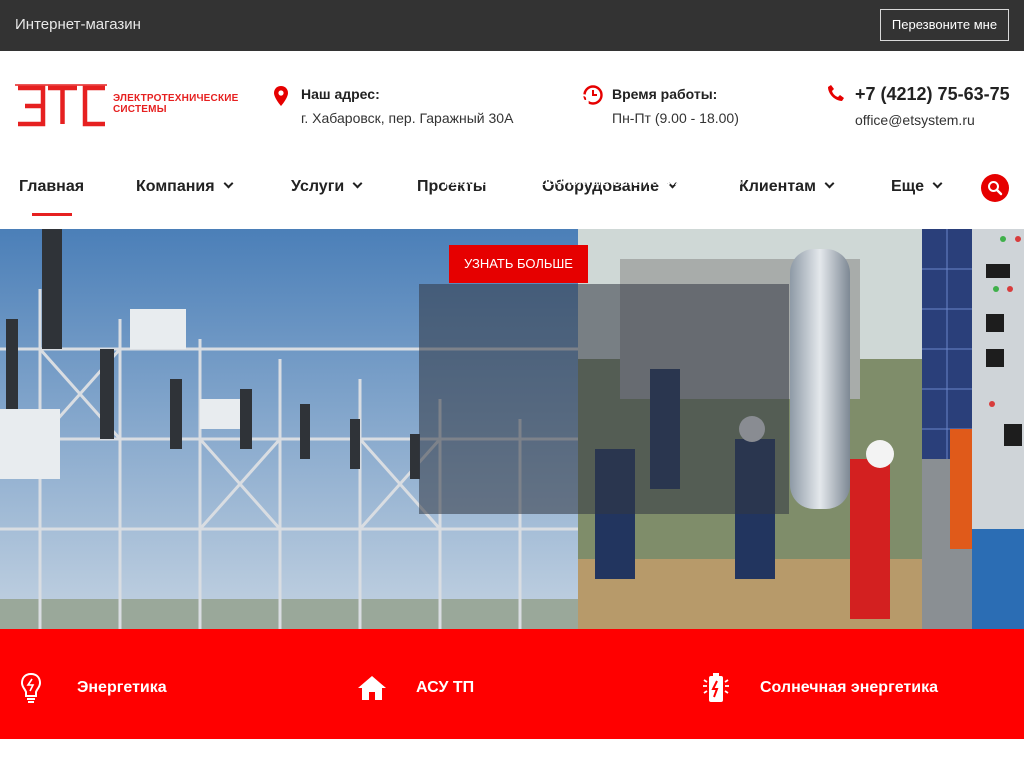  What do you see at coordinates (512, 25) in the screenshot?
I see `top-bar: Интернет-магазин Перезвоните мне` at bounding box center [512, 25].